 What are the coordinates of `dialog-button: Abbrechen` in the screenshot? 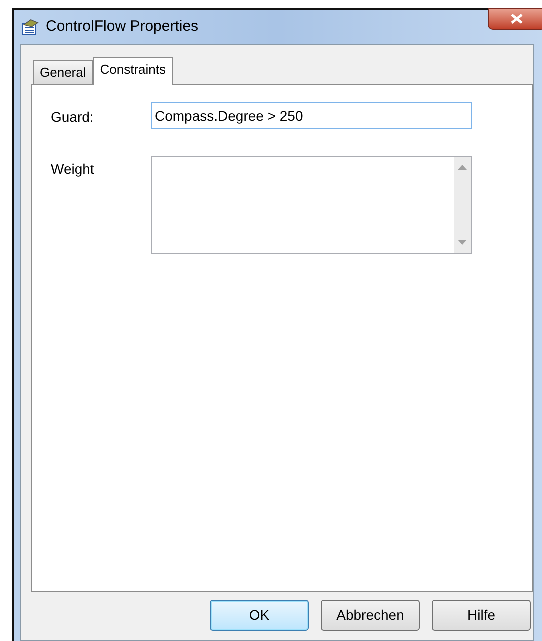 It's located at (370, 615).